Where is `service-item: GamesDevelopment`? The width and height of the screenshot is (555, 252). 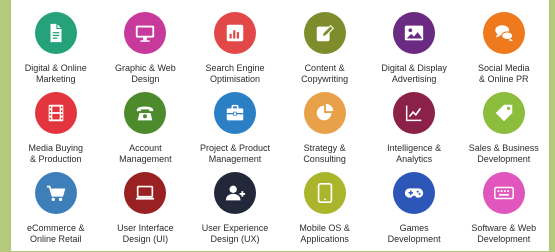 service-item: GamesDevelopment is located at coordinates (414, 212).